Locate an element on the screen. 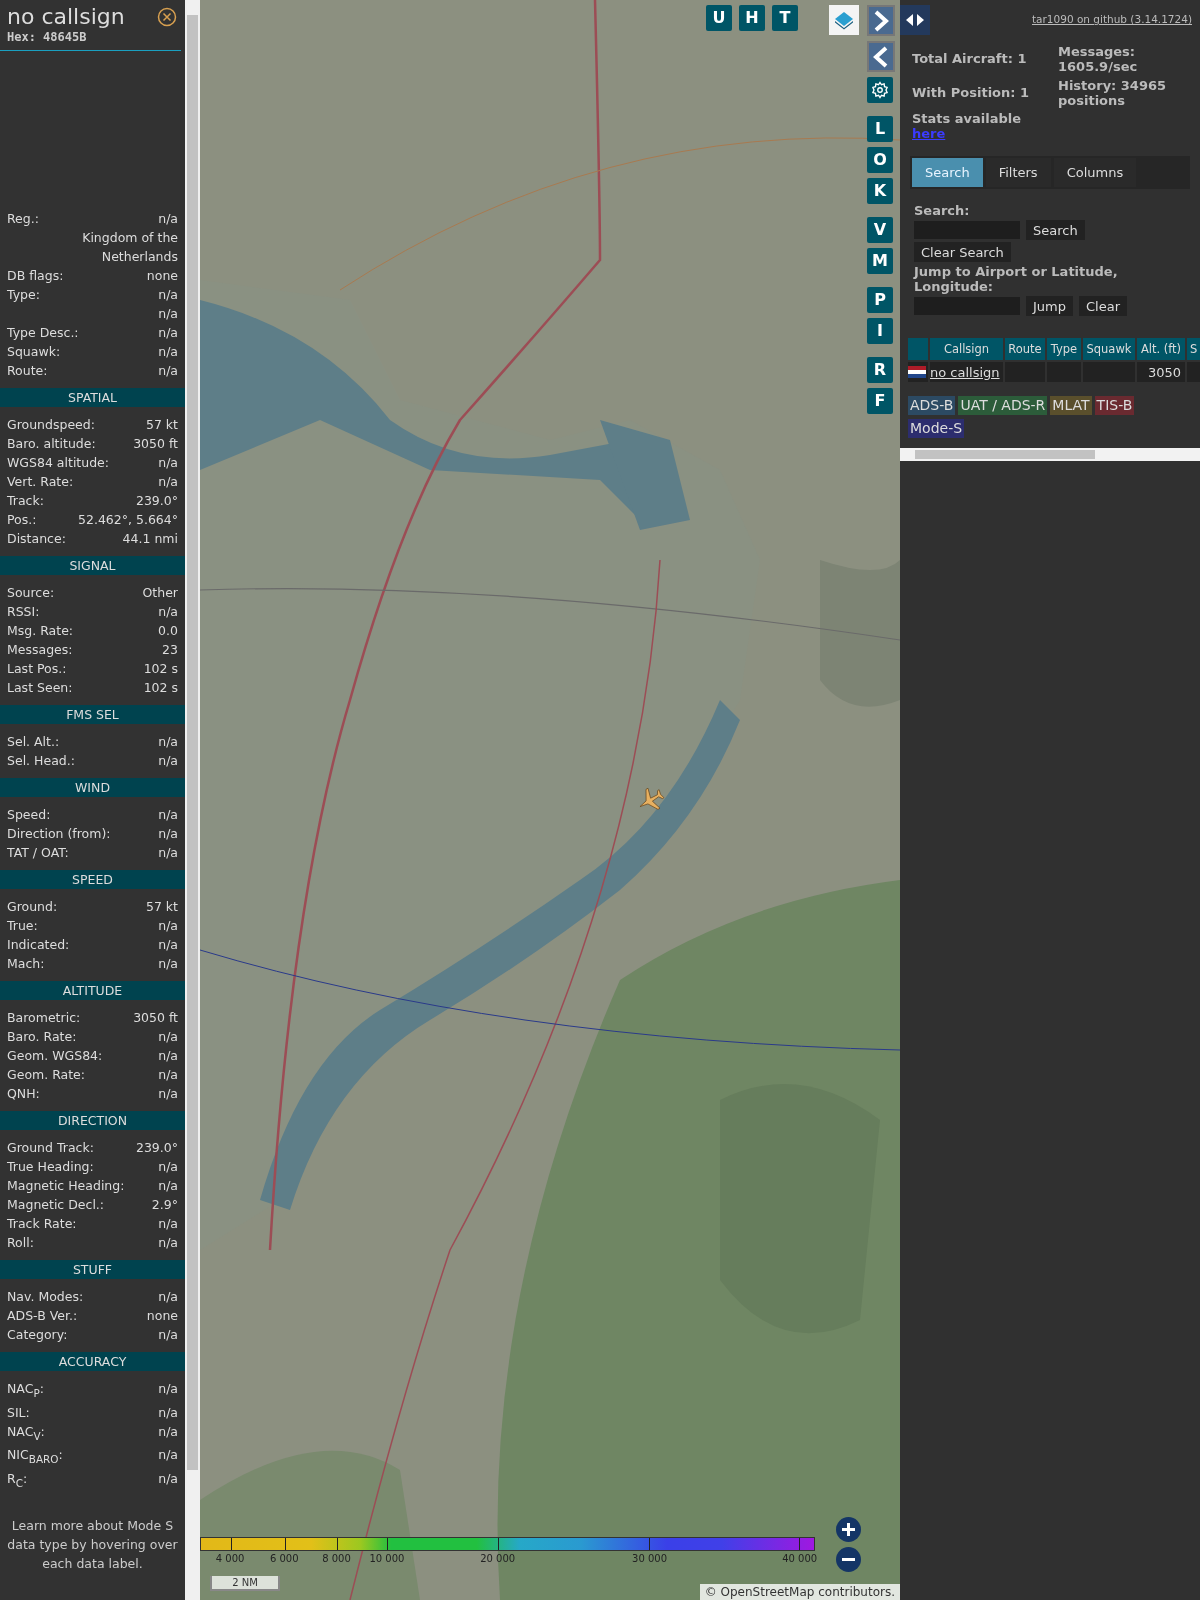  map-toggle-button: U is located at coordinates (719, 18).